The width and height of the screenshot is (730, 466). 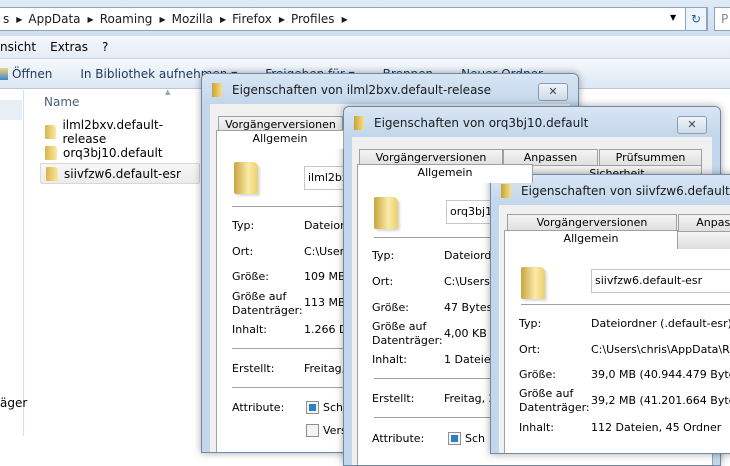 What do you see at coordinates (660, 349) in the screenshot?
I see `value-ort: C:\Users\chris\AppData\Roaming` at bounding box center [660, 349].